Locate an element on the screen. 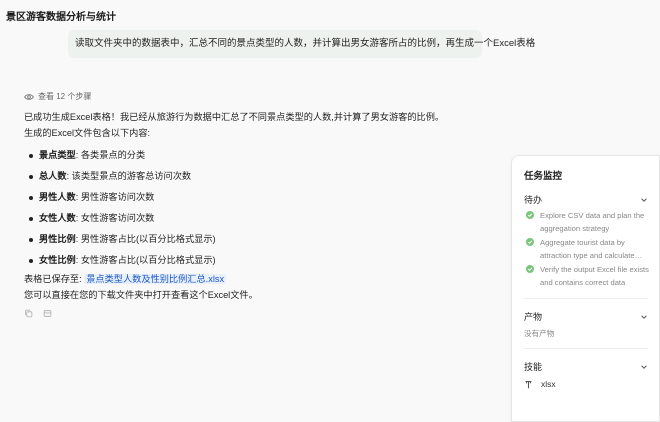 The height and width of the screenshot is (422, 660). list-item: 女性比例: 女性游客占比(以百分比格式显示) is located at coordinates (254, 260).